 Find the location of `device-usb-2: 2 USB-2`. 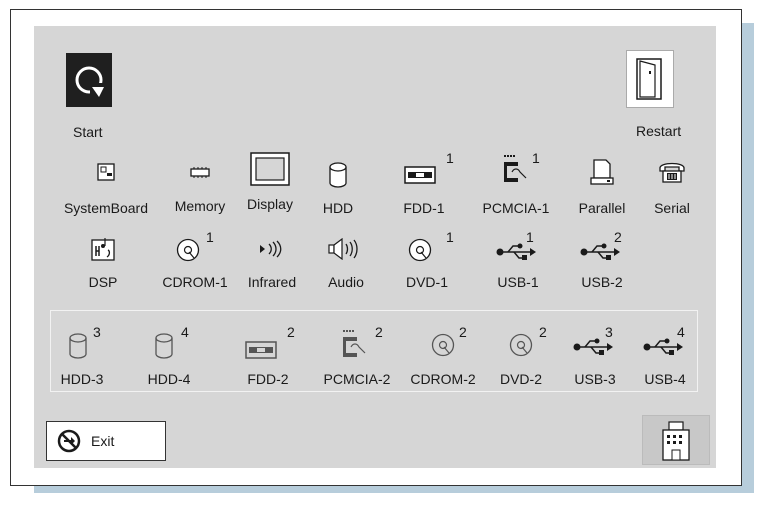

device-usb-2: 2 USB-2 is located at coordinates (602, 260).